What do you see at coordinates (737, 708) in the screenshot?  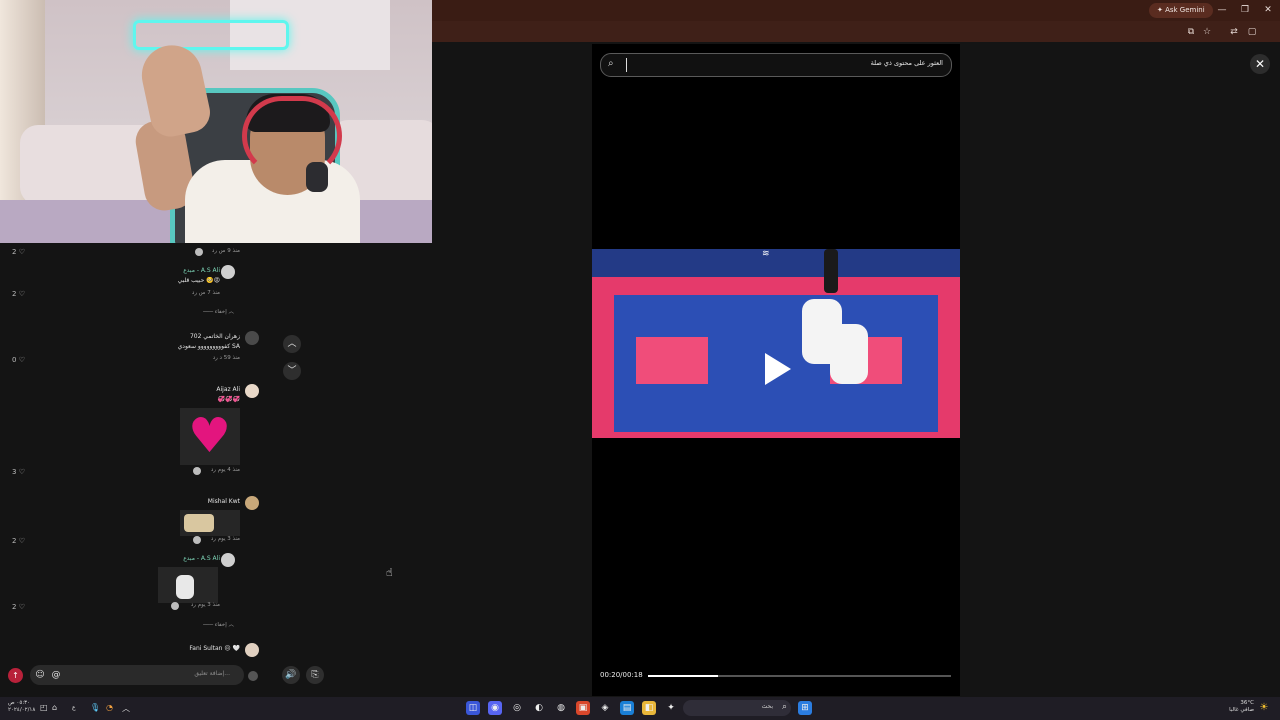 I see `taskbar-search: ⌕ بحث` at bounding box center [737, 708].